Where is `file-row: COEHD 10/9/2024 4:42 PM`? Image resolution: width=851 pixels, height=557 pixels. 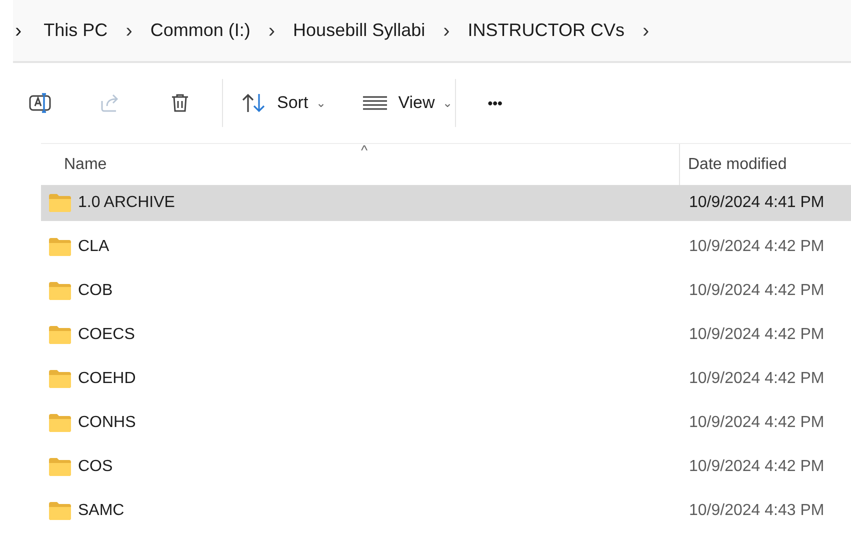 file-row: COEHD 10/9/2024 4:42 PM is located at coordinates (446, 379).